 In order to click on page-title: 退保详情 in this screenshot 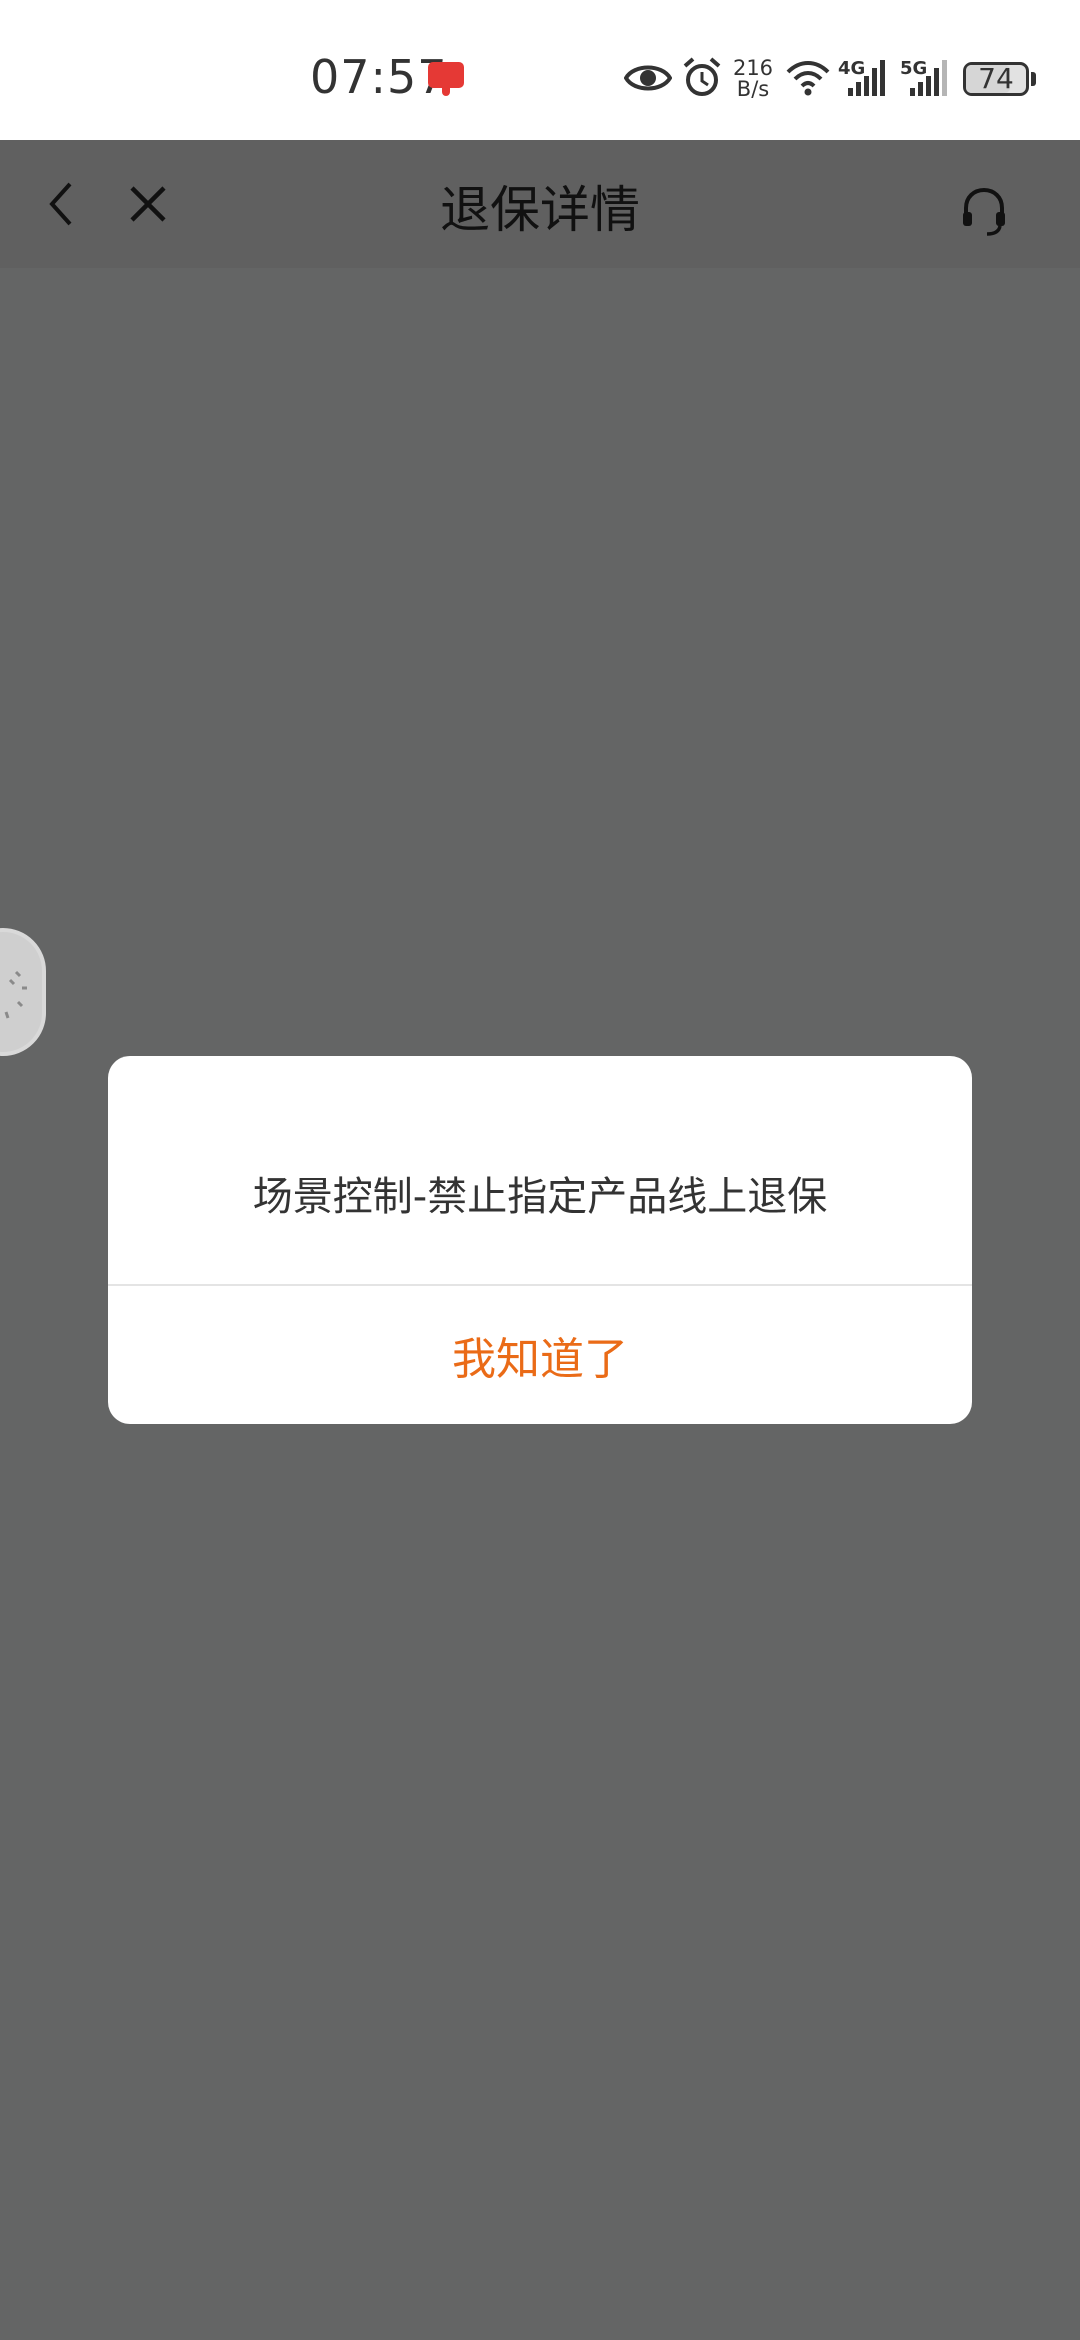, I will do `click(540, 210)`.